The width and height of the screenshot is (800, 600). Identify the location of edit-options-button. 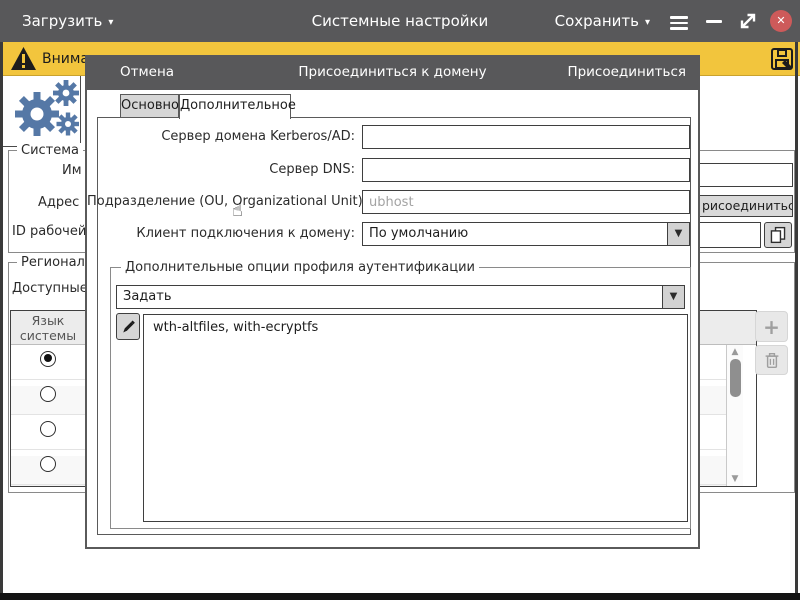
(128, 326).